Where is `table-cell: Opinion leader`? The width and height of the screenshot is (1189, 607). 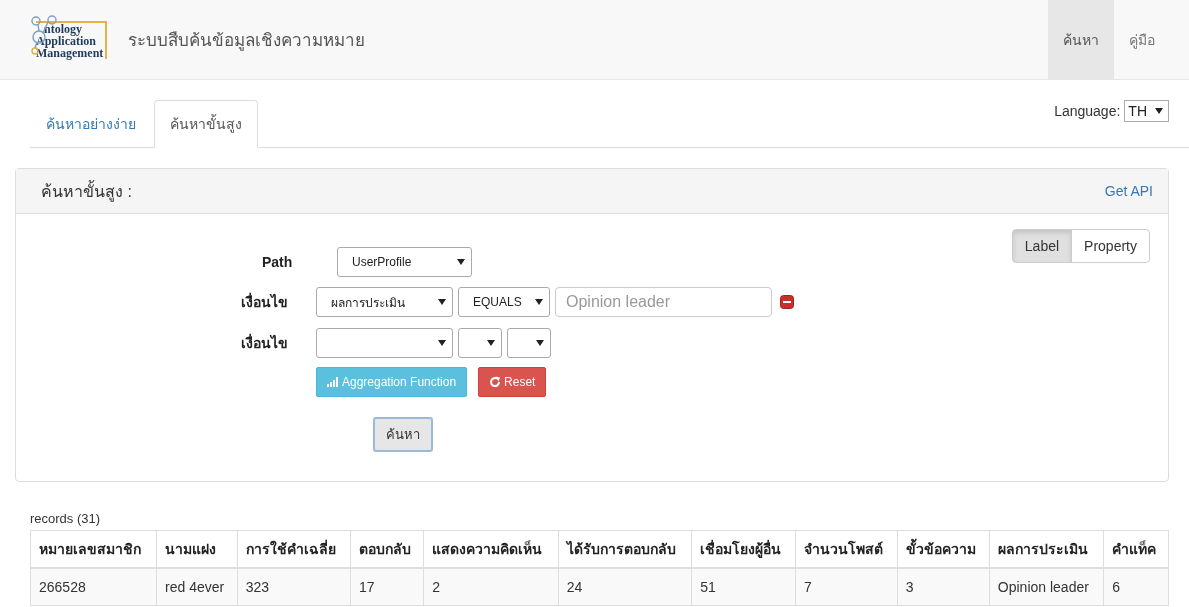 table-cell: Opinion leader is located at coordinates (1046, 587).